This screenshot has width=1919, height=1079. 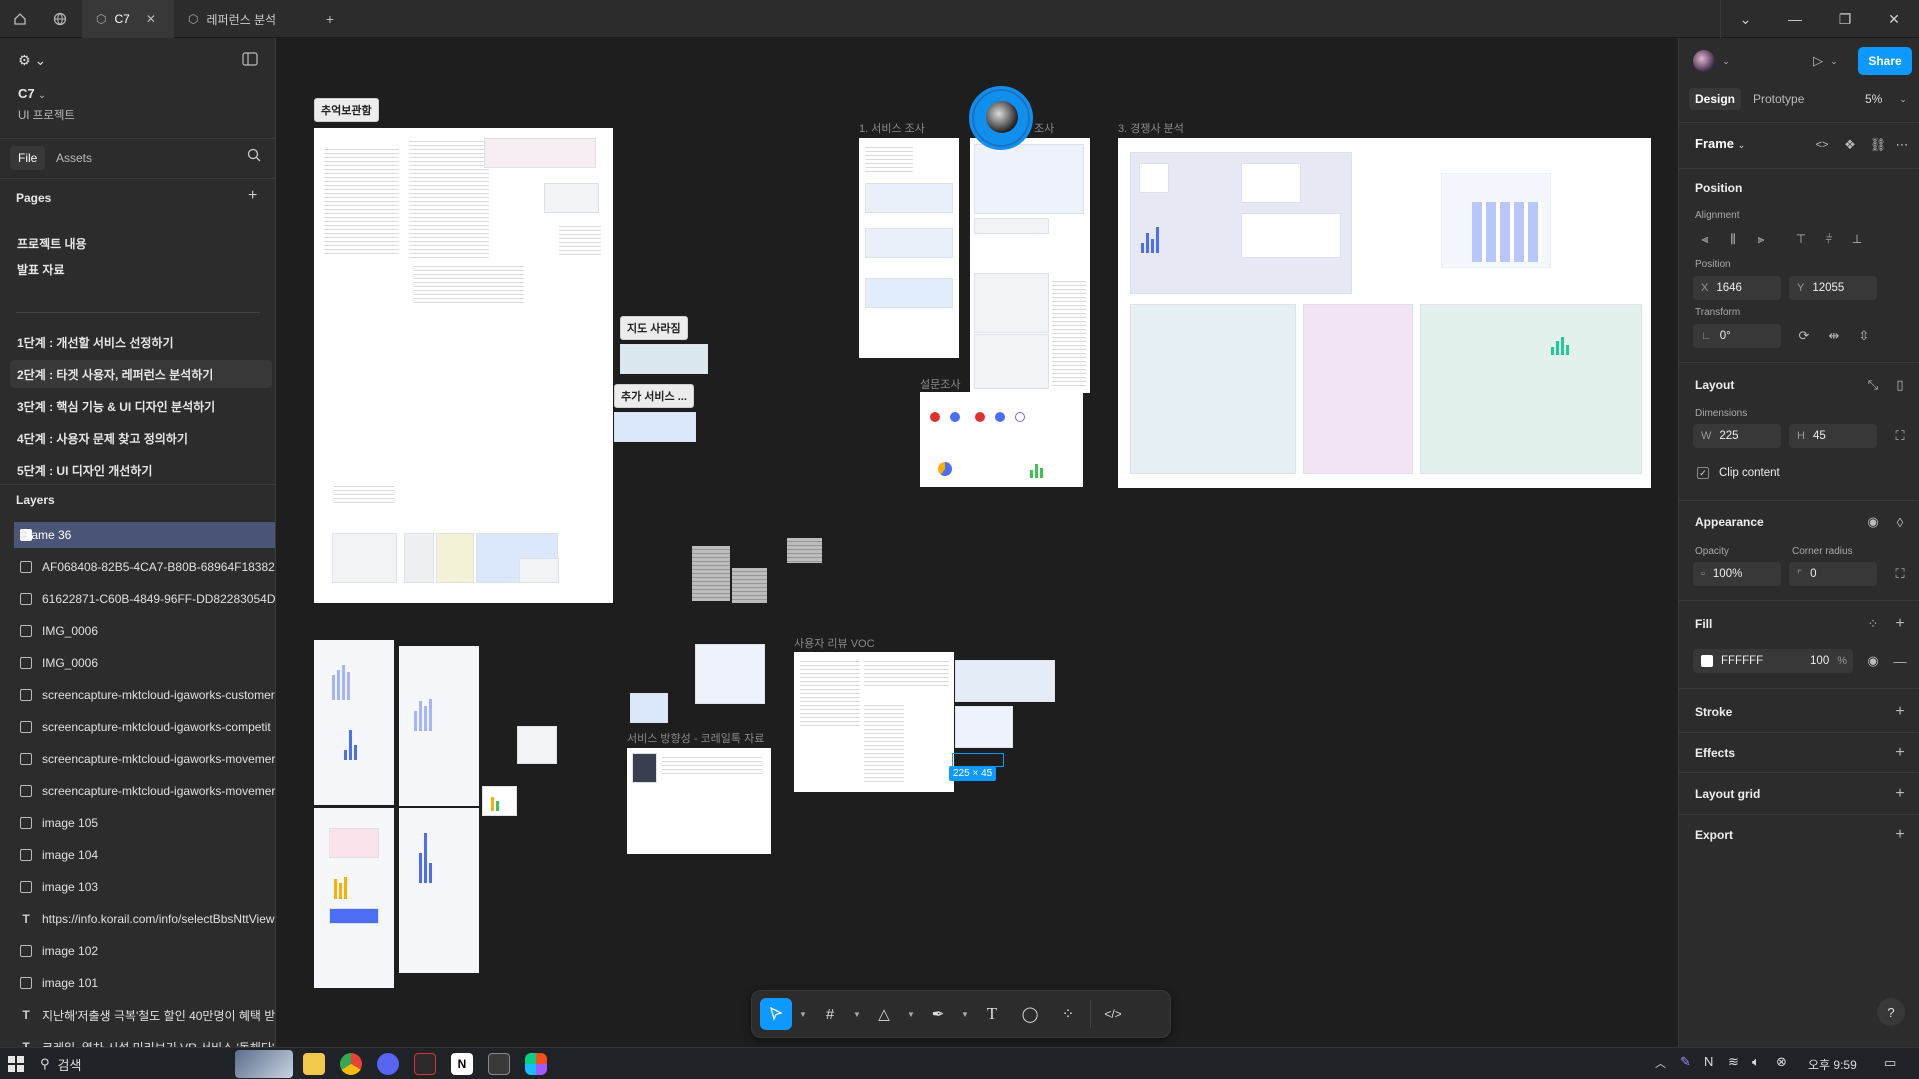 I want to click on corner-radius-input: ⌜ 0, so click(x=1833, y=574).